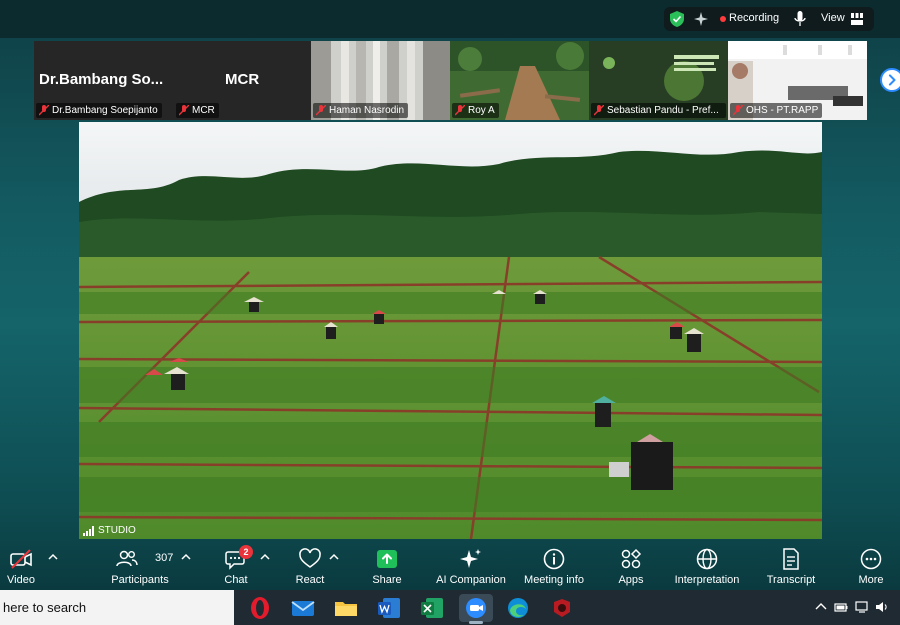  I want to click on react-options-caret-icon, so click(334, 557).